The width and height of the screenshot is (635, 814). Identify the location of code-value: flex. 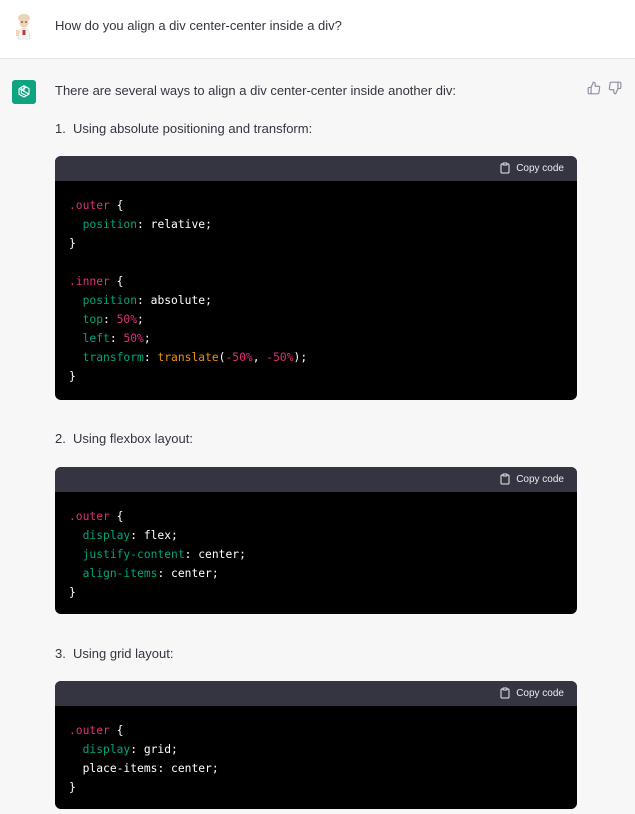
(157, 535).